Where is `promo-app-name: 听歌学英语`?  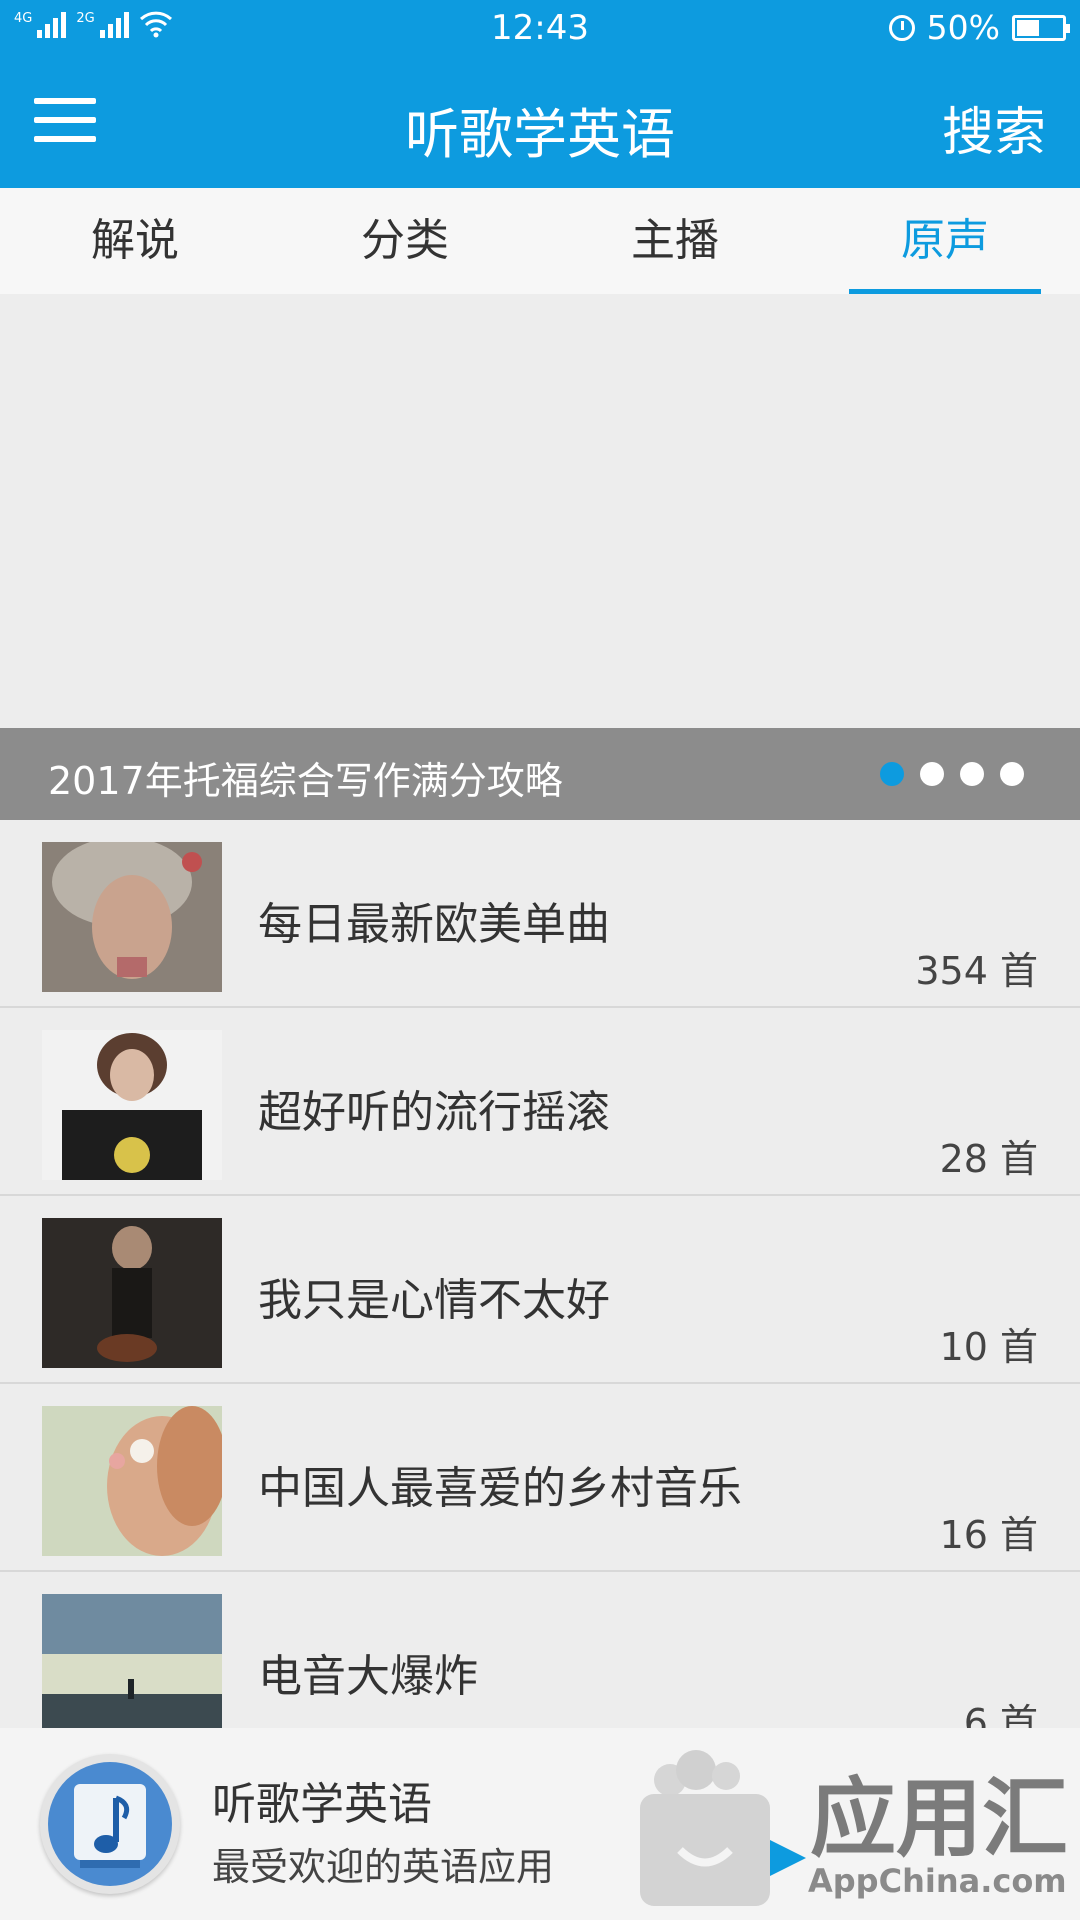
promo-app-name: 听歌学英语 is located at coordinates (322, 1804).